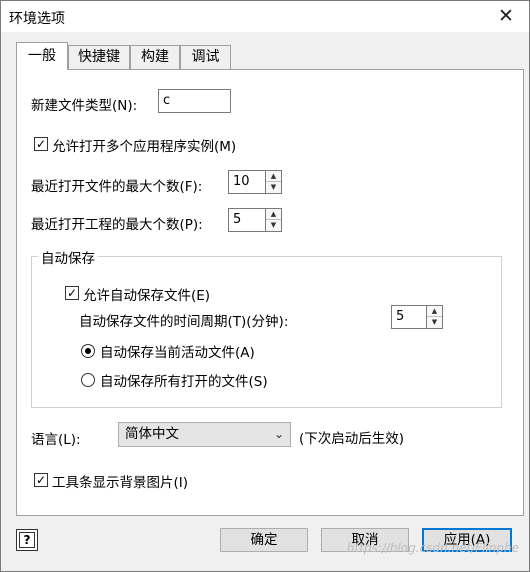  I want to click on autosave-period-input: 5, so click(409, 317).